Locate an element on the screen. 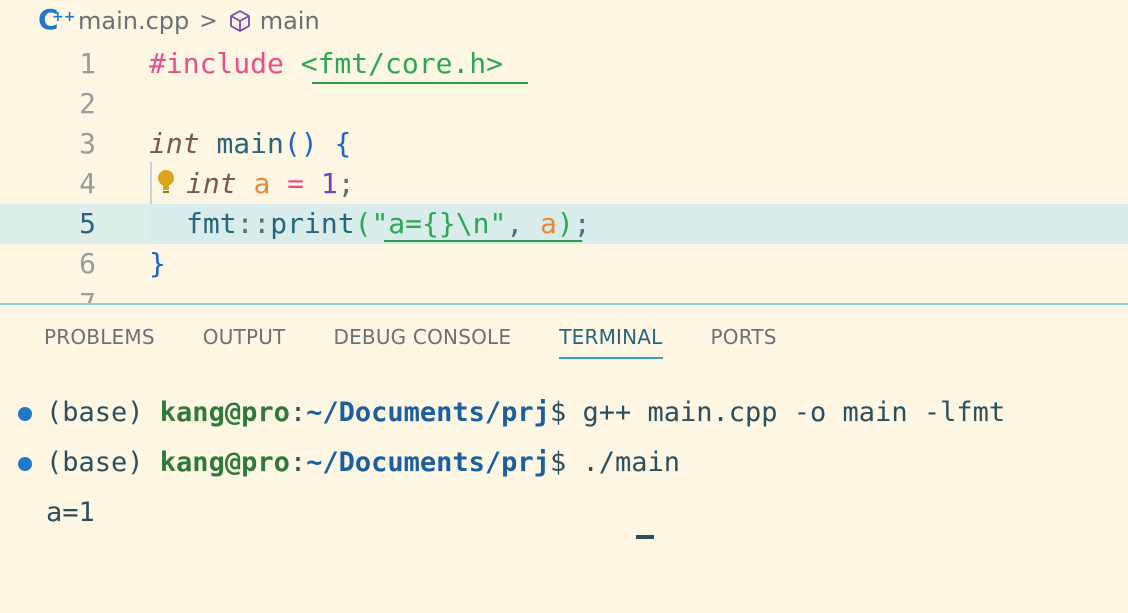 The height and width of the screenshot is (613, 1128). command: g++ main.cpp -o main -lfmt is located at coordinates (794, 412).